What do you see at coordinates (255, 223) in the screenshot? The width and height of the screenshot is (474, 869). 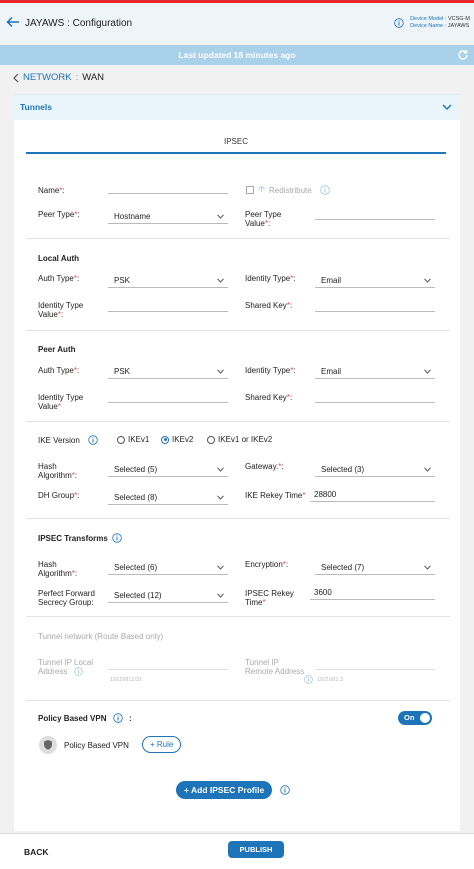 I see `peer-type-value-label-2: Value` at bounding box center [255, 223].